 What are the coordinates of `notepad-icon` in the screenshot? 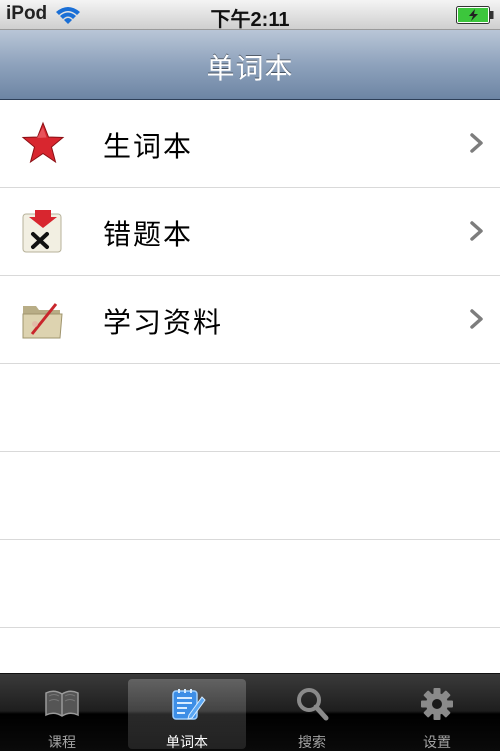 It's located at (189, 704).